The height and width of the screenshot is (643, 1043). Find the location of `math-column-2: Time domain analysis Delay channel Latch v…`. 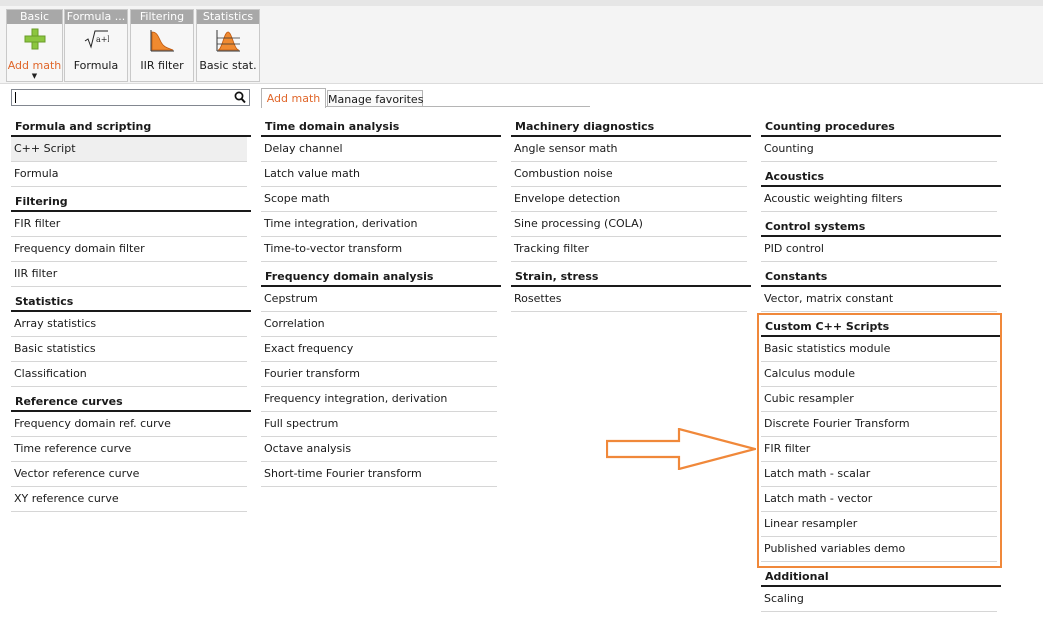

math-column-2: Time domain analysis Delay channel Latch v… is located at coordinates (381, 302).